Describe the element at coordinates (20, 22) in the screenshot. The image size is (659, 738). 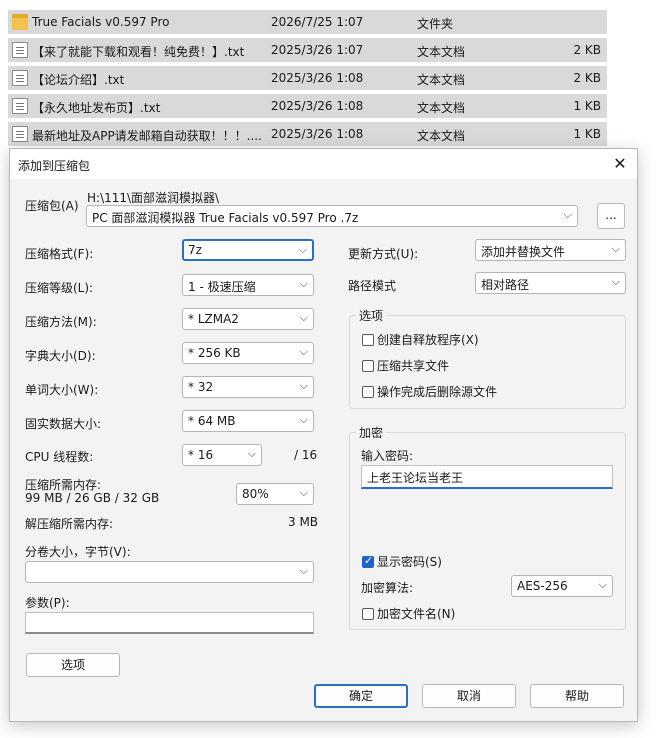
I see `folder-icon` at that location.